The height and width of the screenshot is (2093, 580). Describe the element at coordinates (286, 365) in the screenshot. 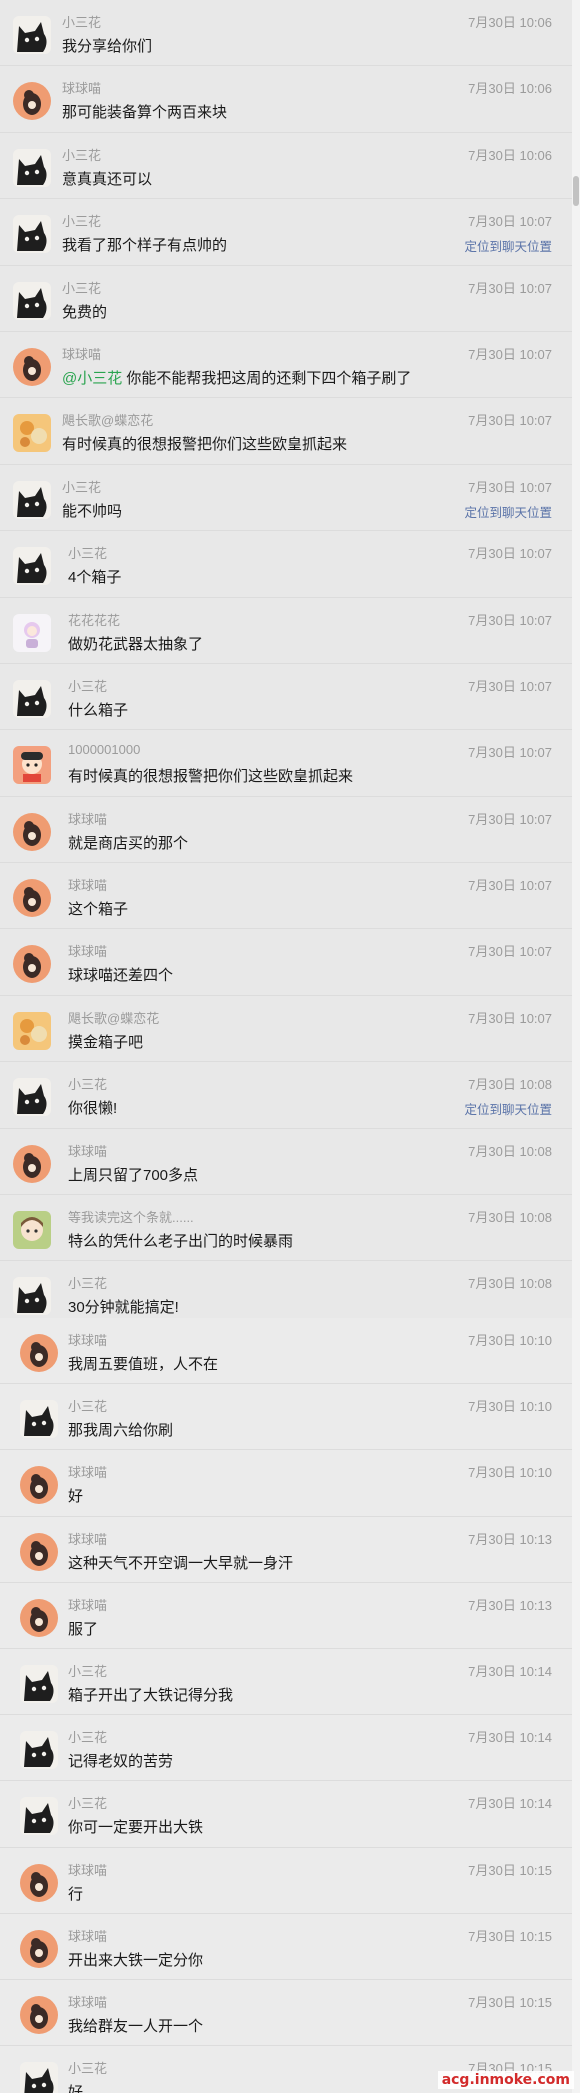

I see `message-row: 球球喵 7月30日 10:07 @小三花 你能不能帮我把这周的还剩下四个箱子刷了` at that location.